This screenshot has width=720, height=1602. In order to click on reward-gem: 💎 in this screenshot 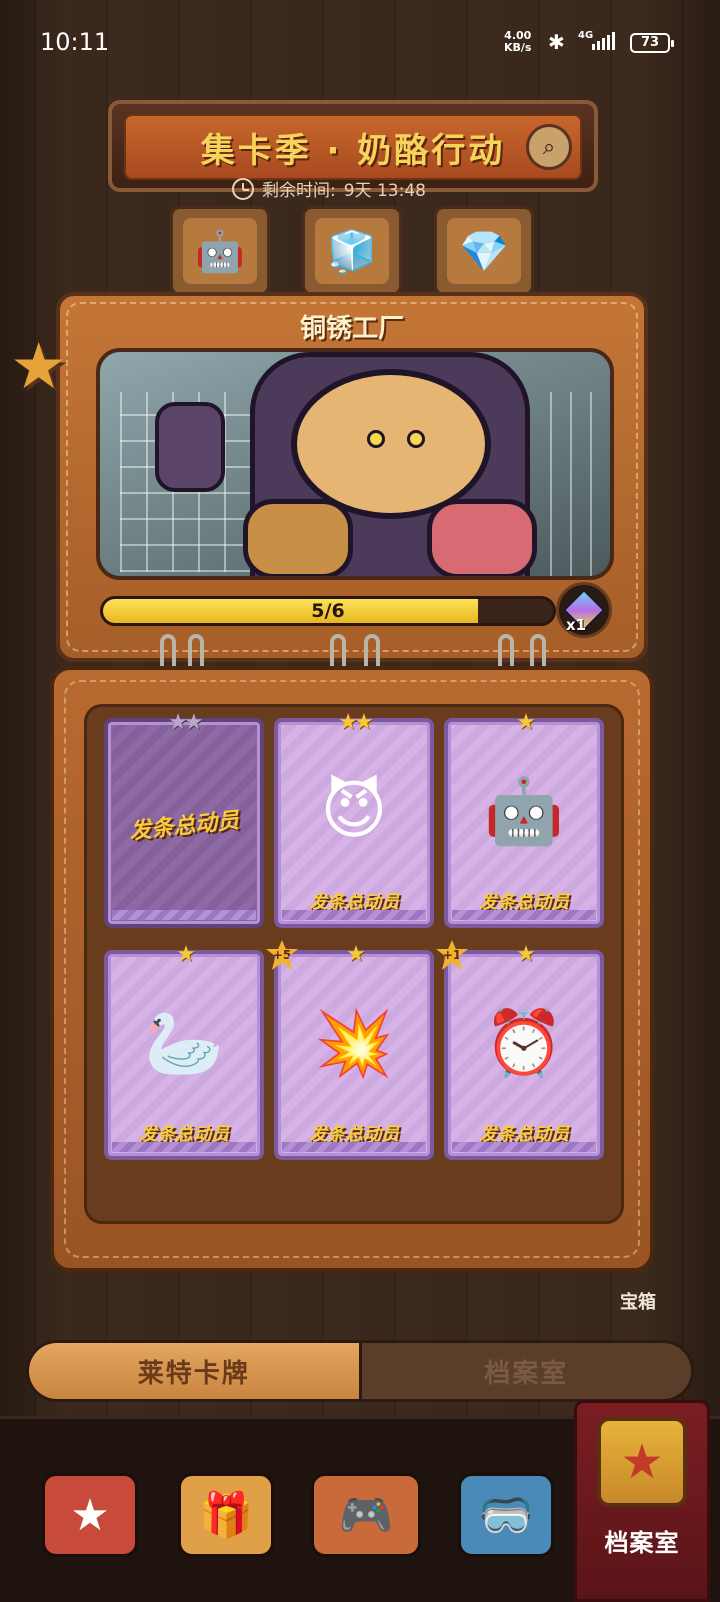, I will do `click(484, 251)`.